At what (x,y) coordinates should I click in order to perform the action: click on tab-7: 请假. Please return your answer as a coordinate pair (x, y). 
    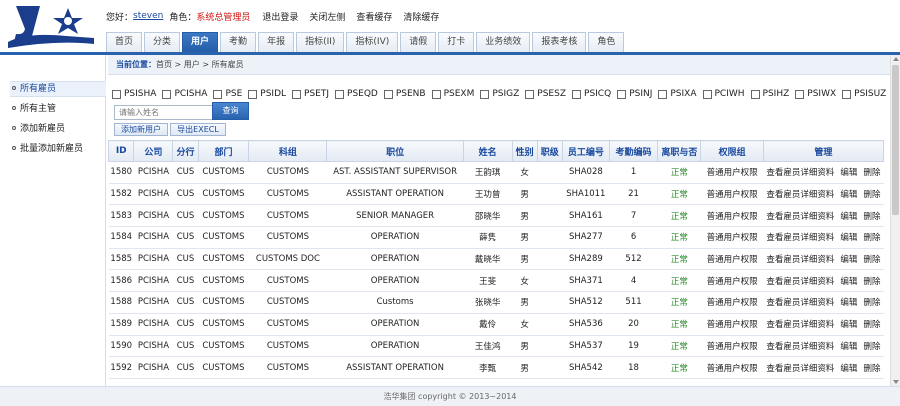
    Looking at the image, I should click on (418, 42).